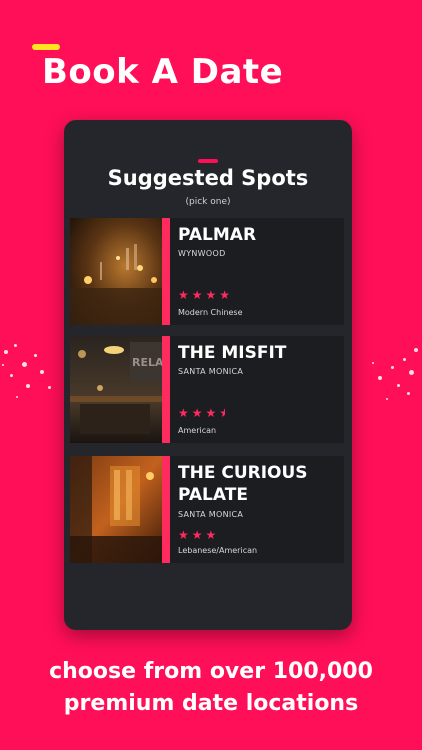 The height and width of the screenshot is (750, 422). What do you see at coordinates (232, 353) in the screenshot?
I see `spot-name: THE MISFIT` at bounding box center [232, 353].